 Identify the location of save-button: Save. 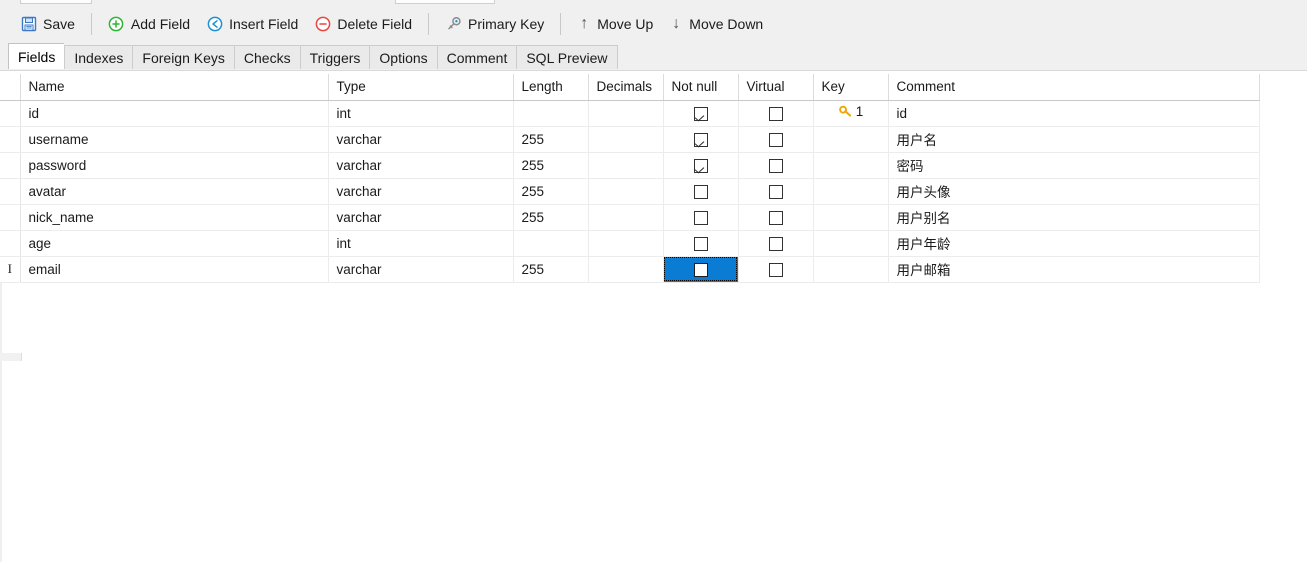
(47, 24).